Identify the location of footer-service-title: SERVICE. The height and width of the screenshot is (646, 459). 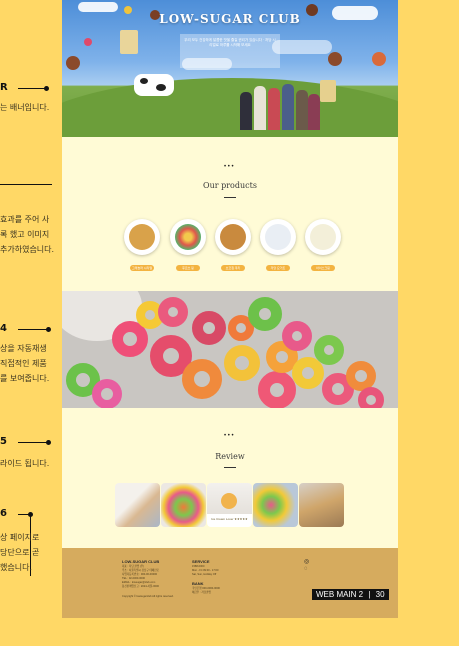
(201, 561).